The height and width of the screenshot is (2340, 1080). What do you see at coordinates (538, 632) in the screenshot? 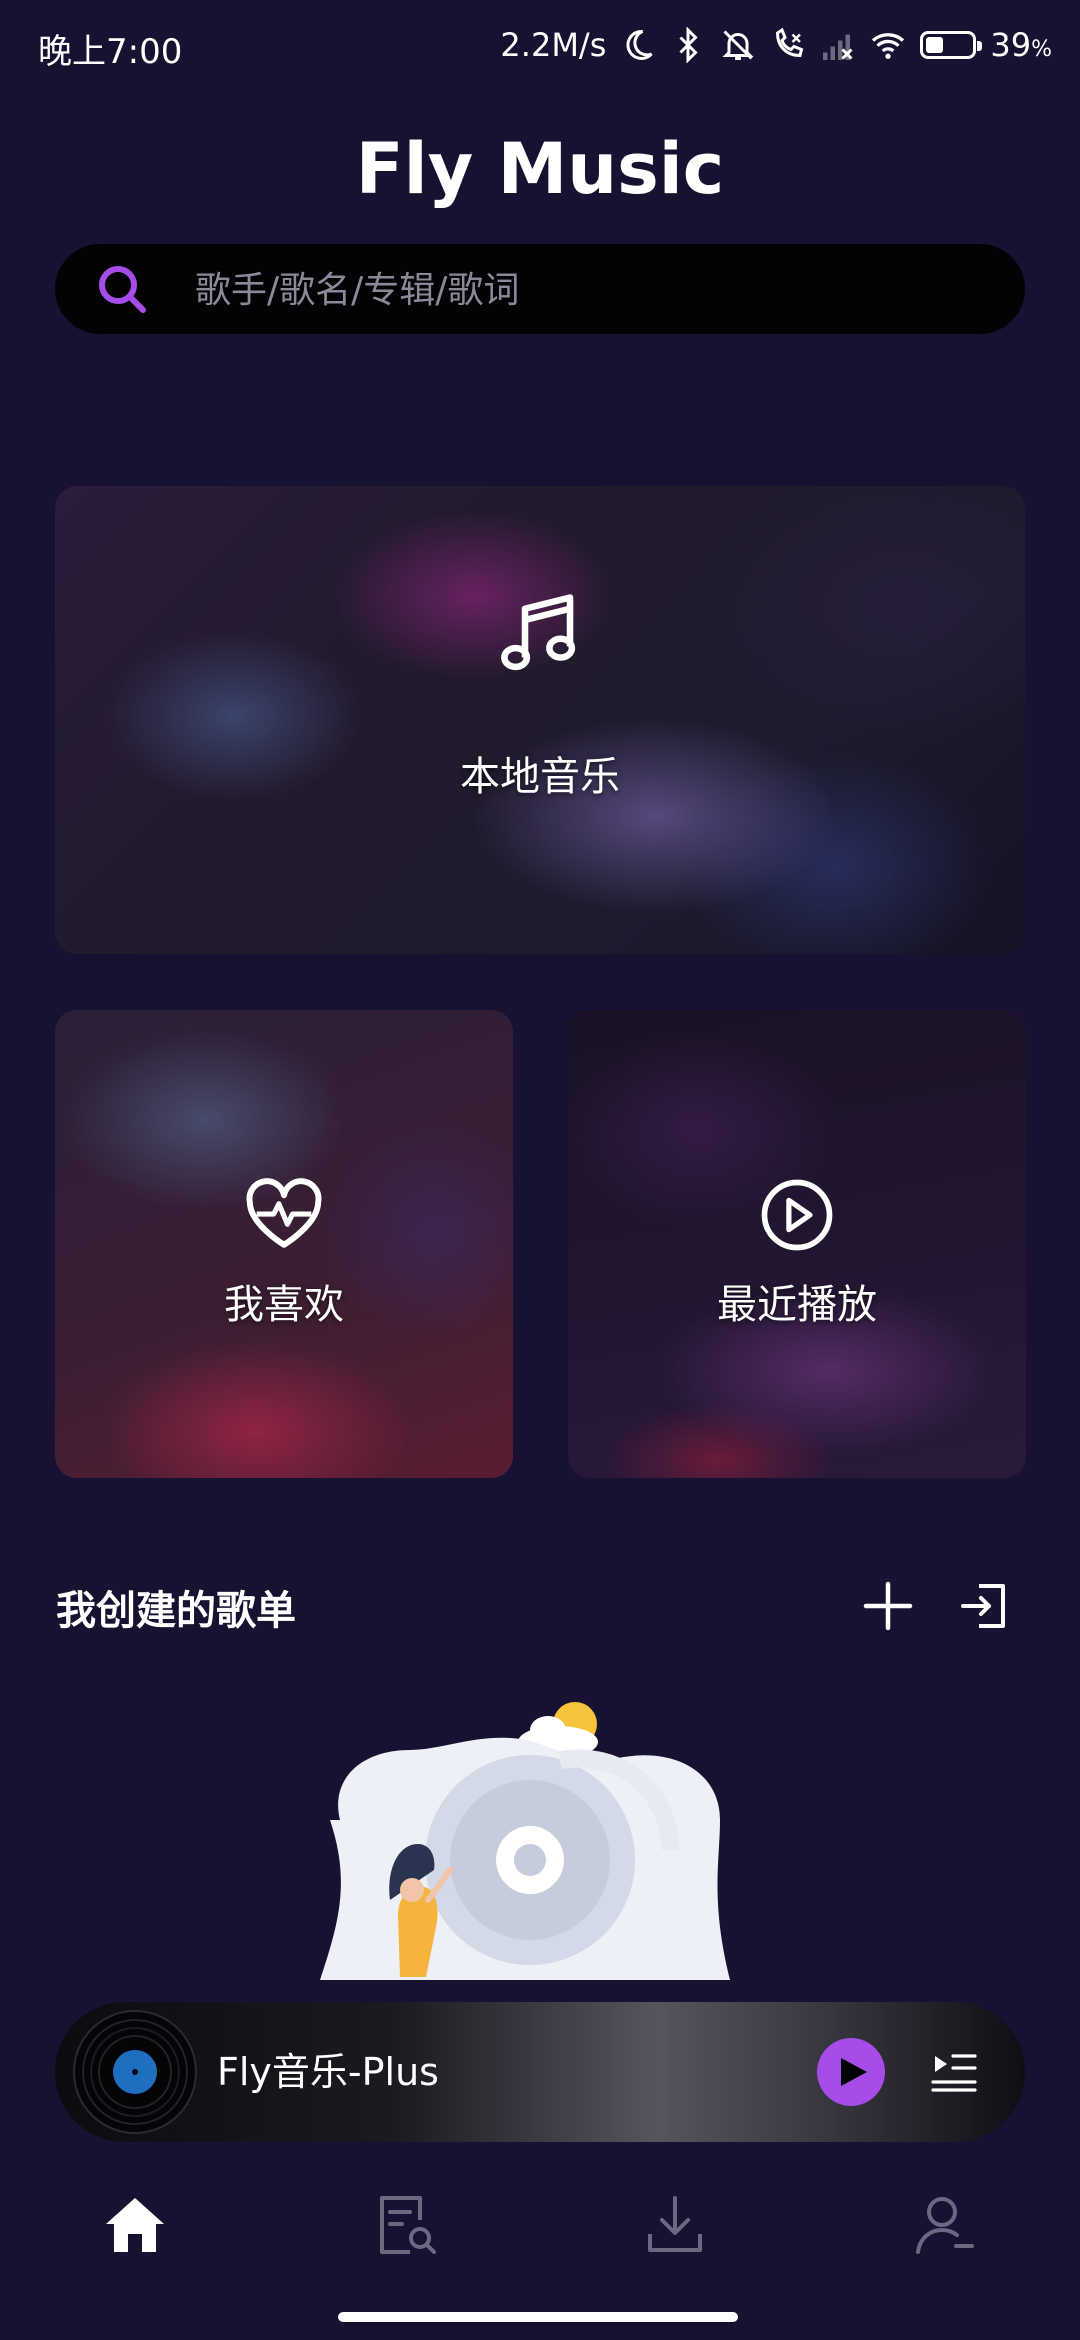
I see `music-note-icon` at bounding box center [538, 632].